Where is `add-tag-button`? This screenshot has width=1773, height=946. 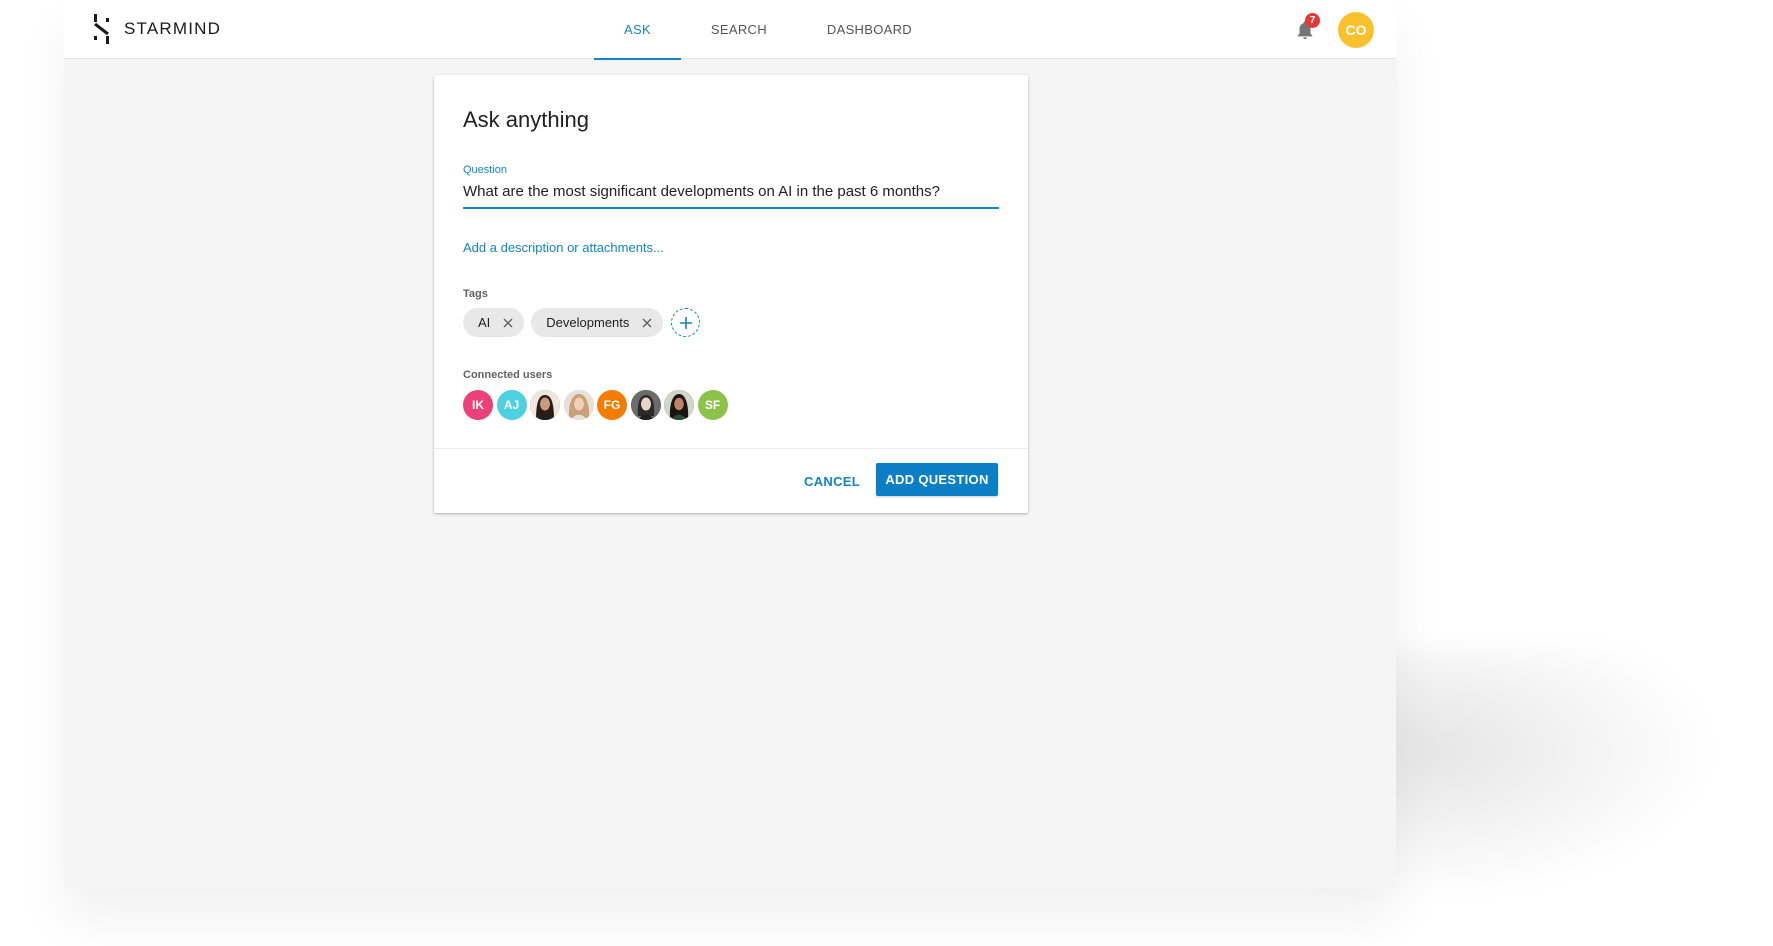 add-tag-button is located at coordinates (686, 322).